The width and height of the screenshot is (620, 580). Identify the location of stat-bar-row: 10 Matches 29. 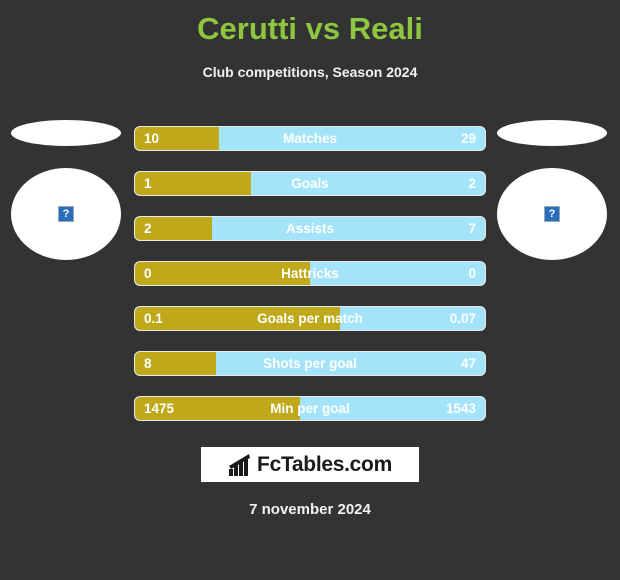
(310, 138).